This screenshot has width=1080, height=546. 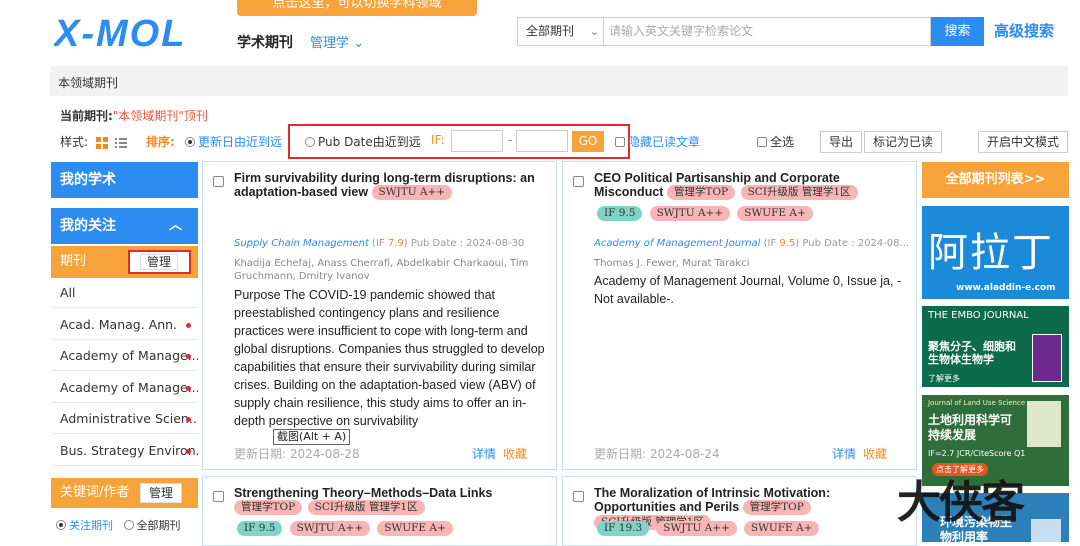 What do you see at coordinates (657, 141) in the screenshot?
I see `hide-read-checkbox: 隐藏已读文章` at bounding box center [657, 141].